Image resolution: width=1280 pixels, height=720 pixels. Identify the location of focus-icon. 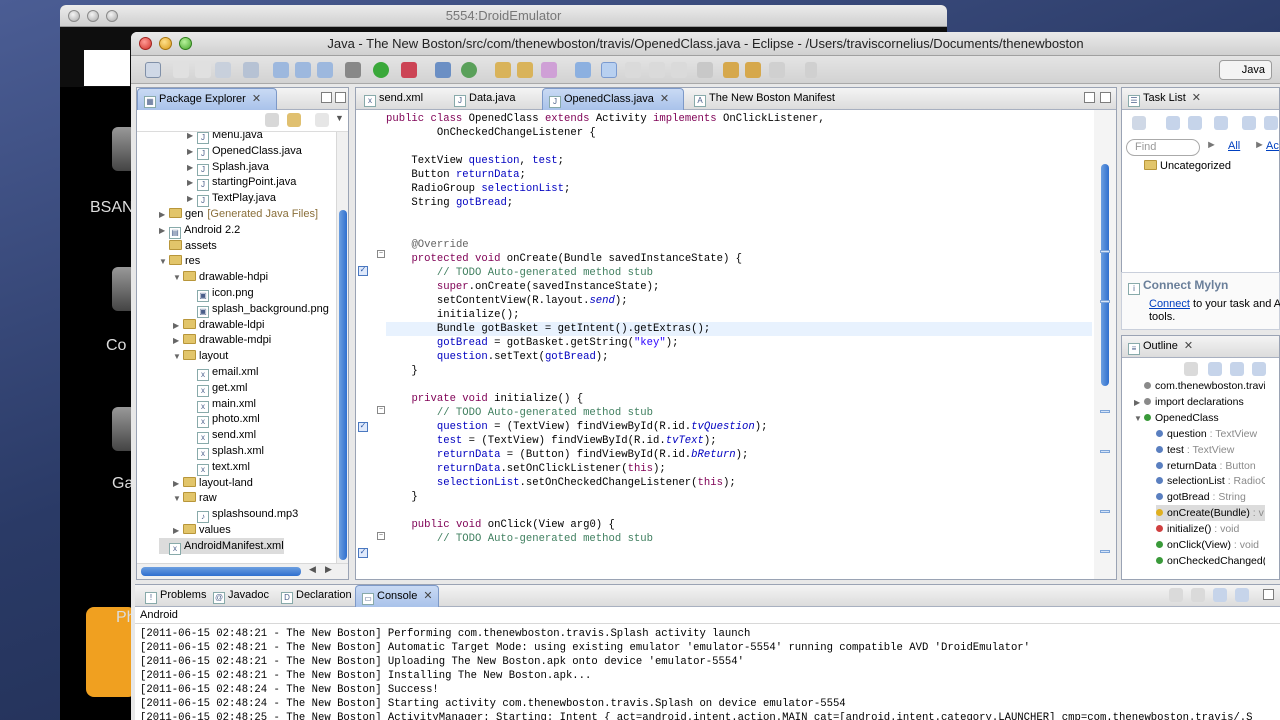
(1221, 123).